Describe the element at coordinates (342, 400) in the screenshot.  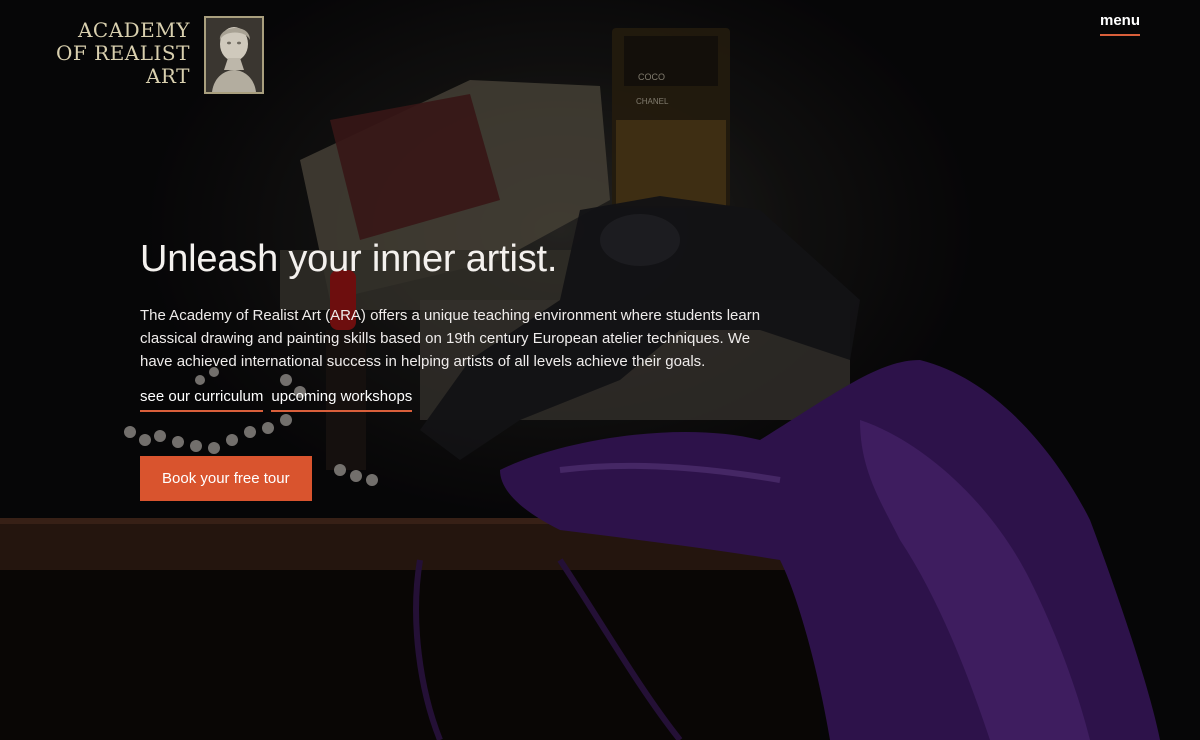
I see `workshops-link: upcoming workshops` at that location.